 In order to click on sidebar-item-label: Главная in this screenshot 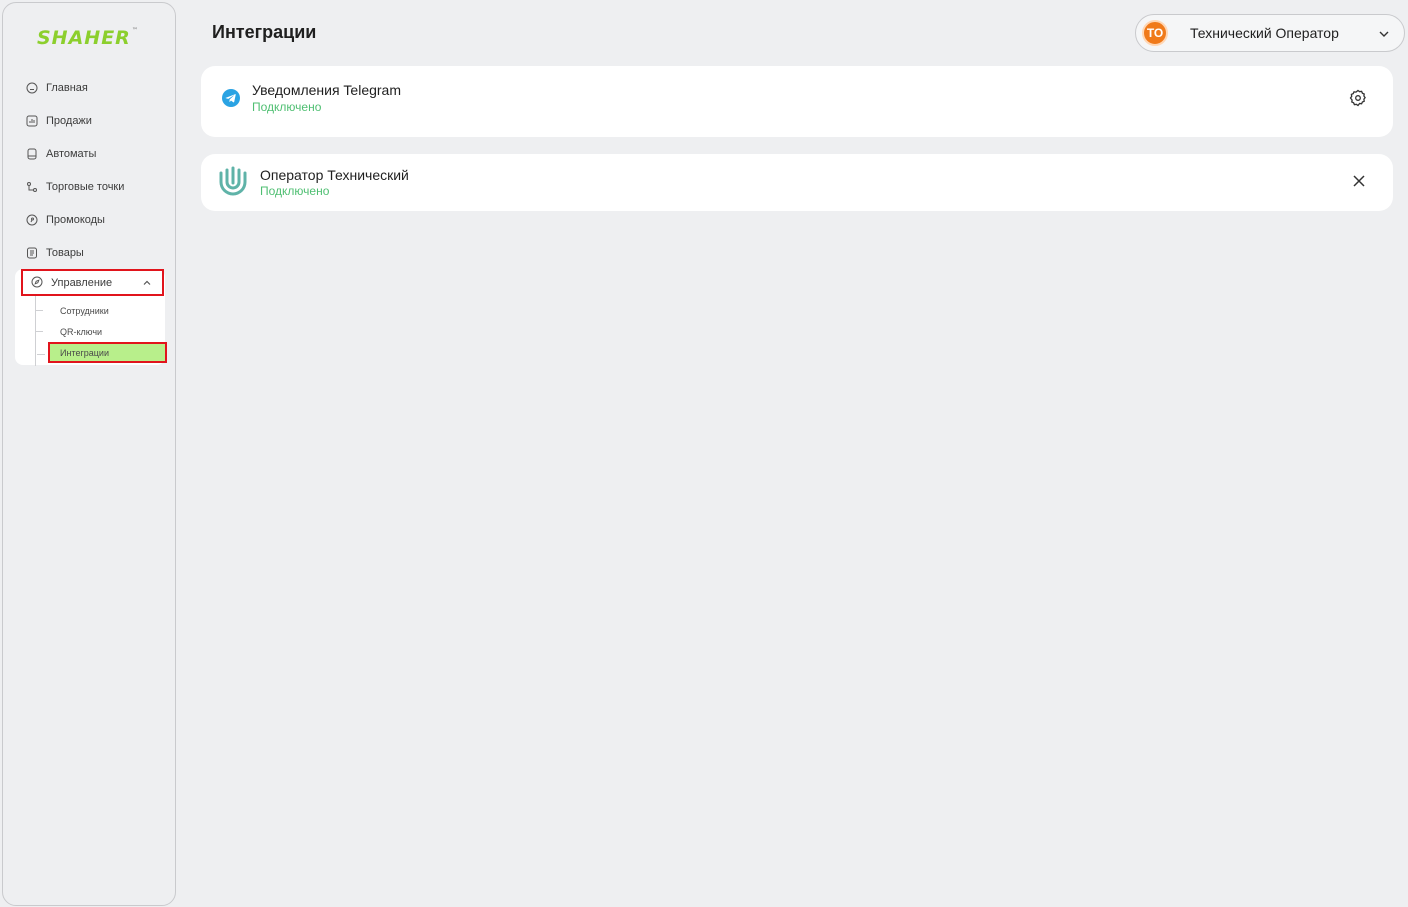, I will do `click(67, 87)`.